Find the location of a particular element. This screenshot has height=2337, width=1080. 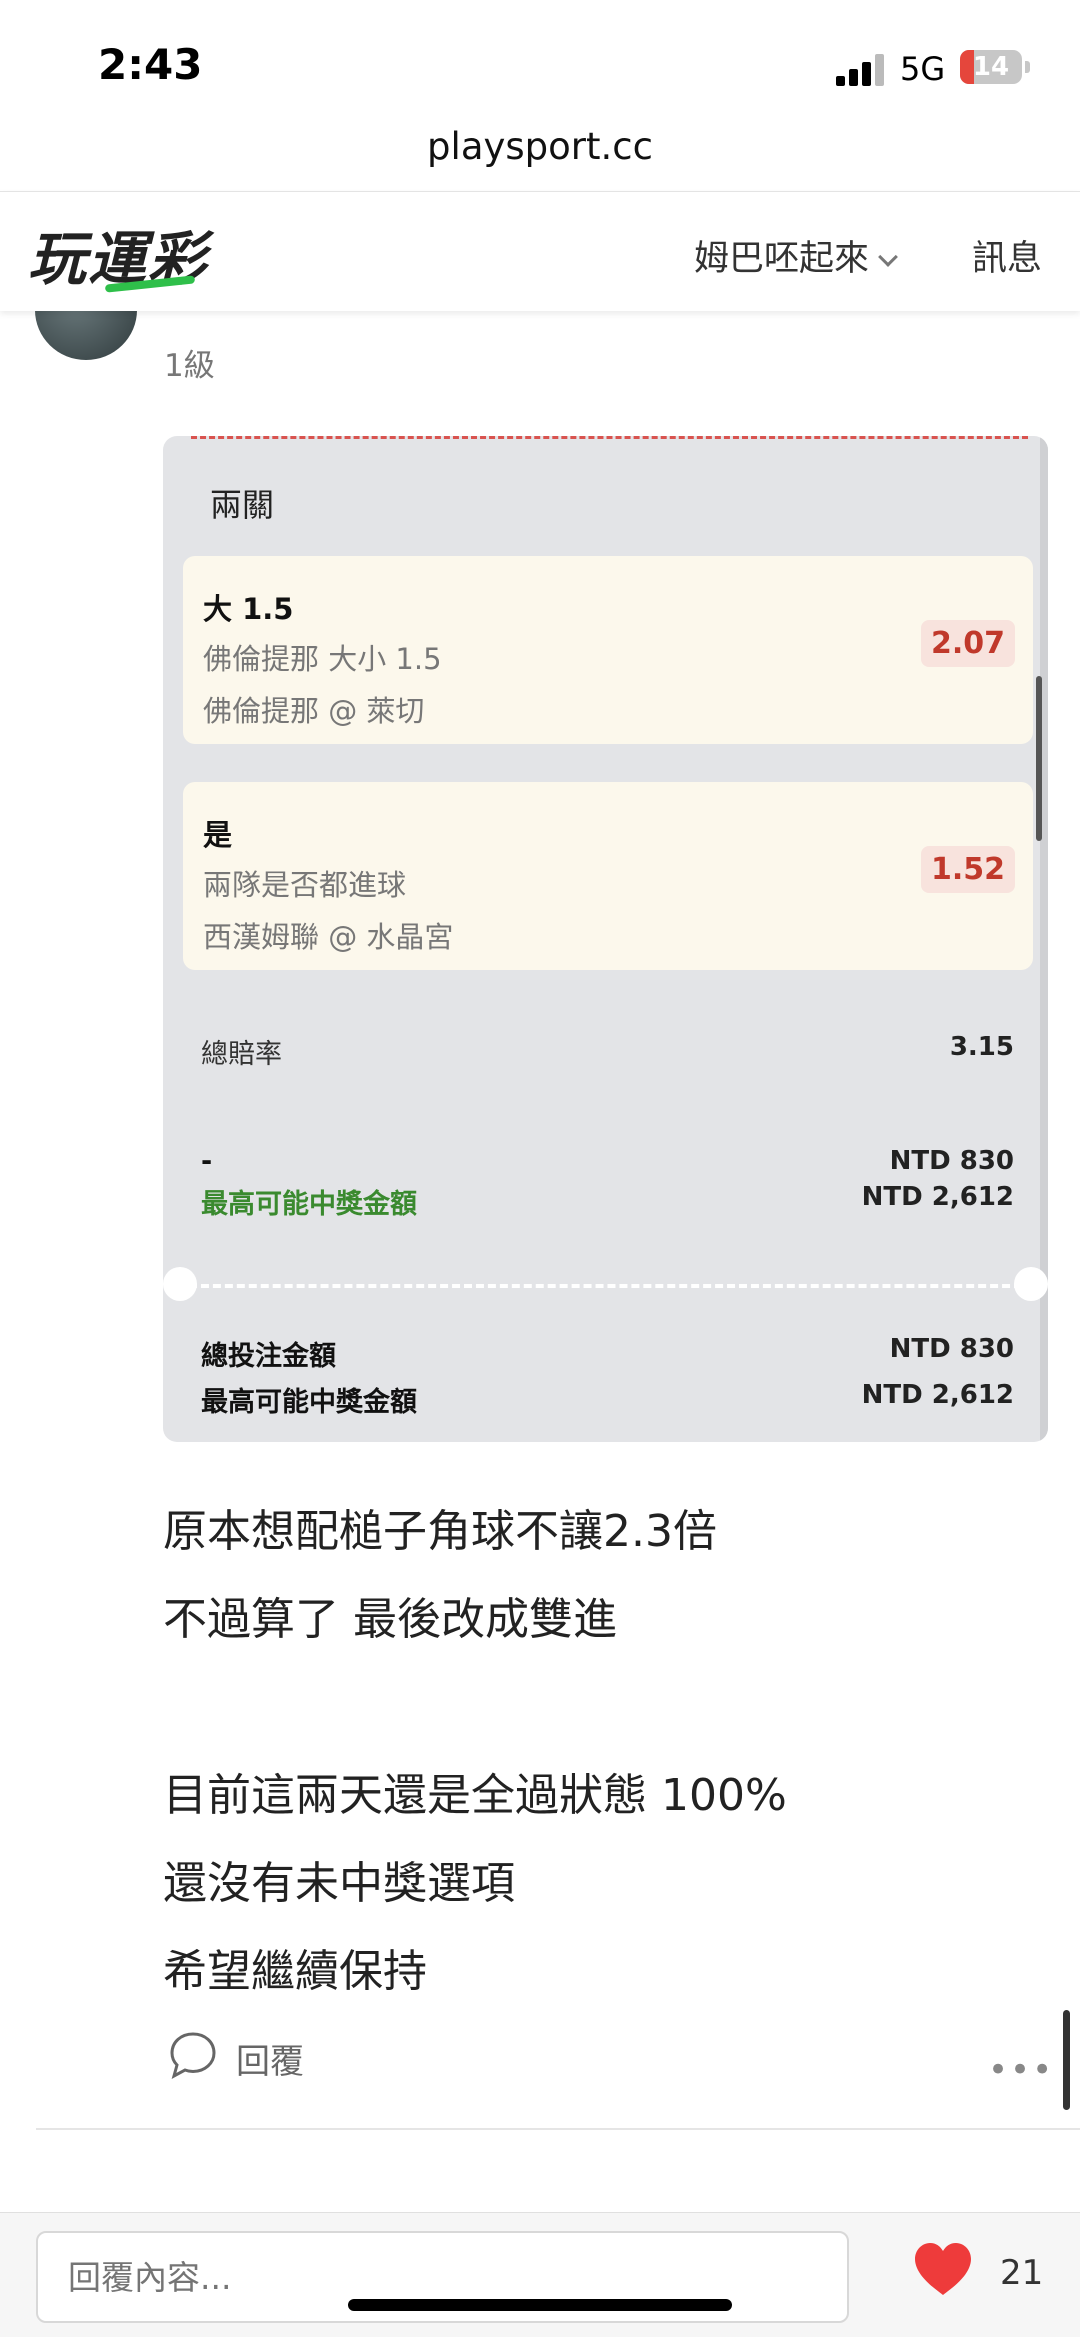

post-line: 希望繼續保持 is located at coordinates (295, 1971).